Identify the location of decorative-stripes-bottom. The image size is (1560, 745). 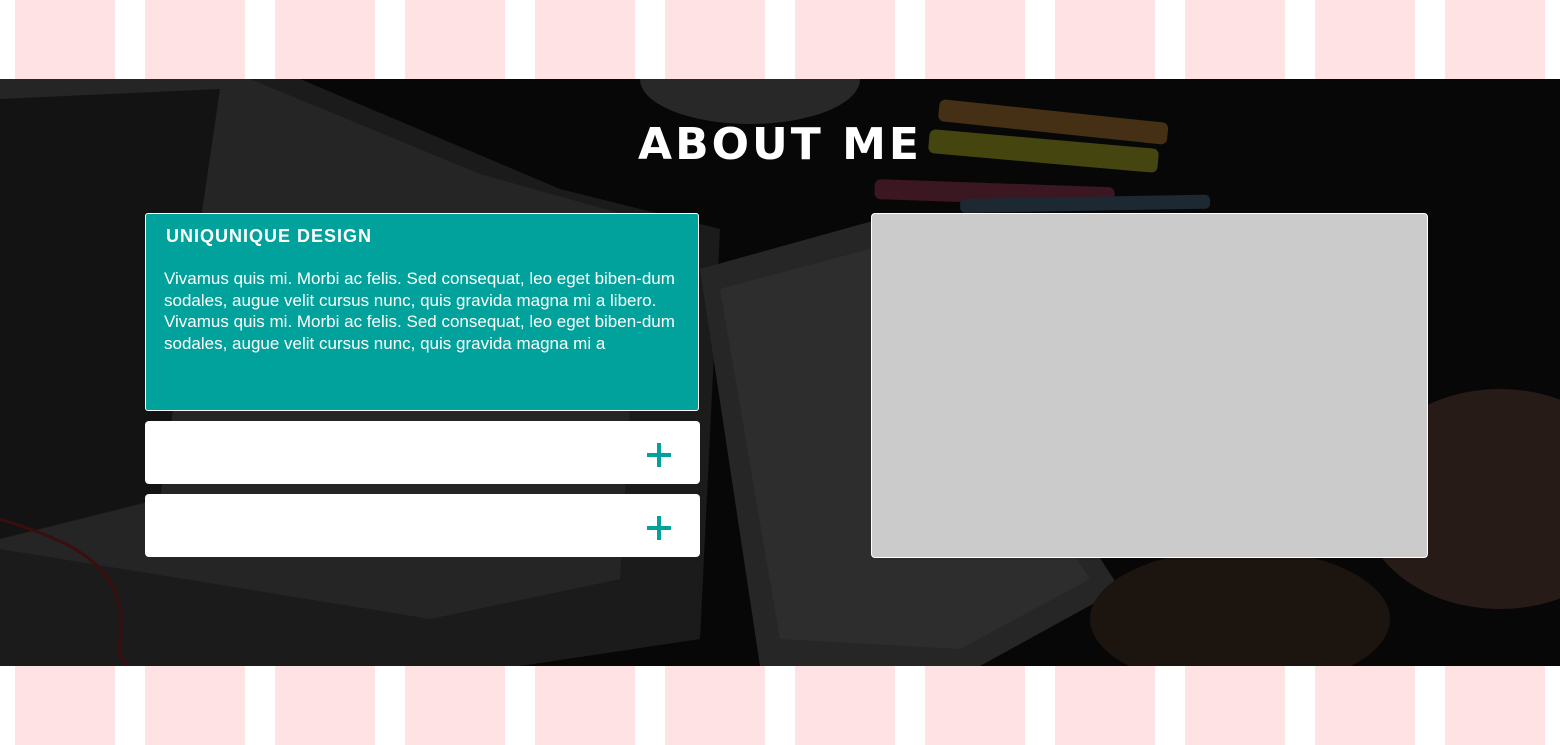
(780, 705).